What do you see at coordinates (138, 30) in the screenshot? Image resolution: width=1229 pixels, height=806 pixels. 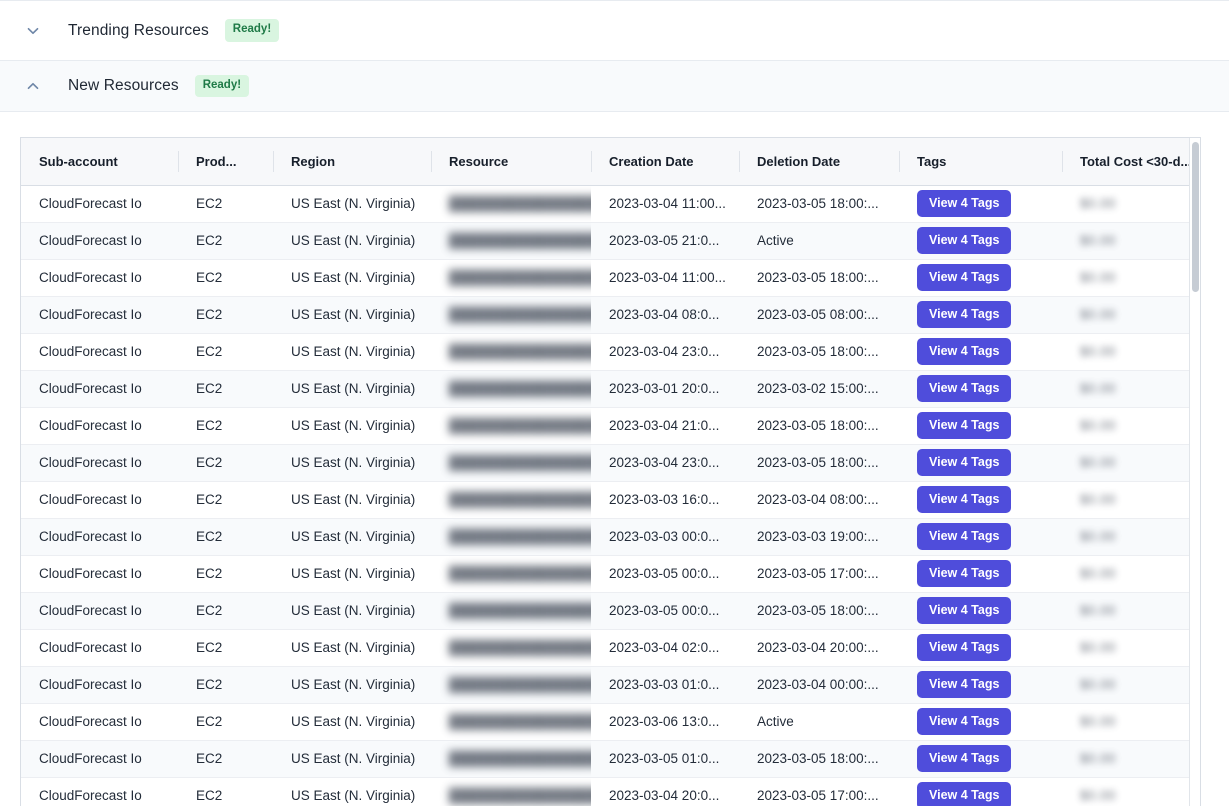 I see `section-title-trending-resources: Trending Resources` at bounding box center [138, 30].